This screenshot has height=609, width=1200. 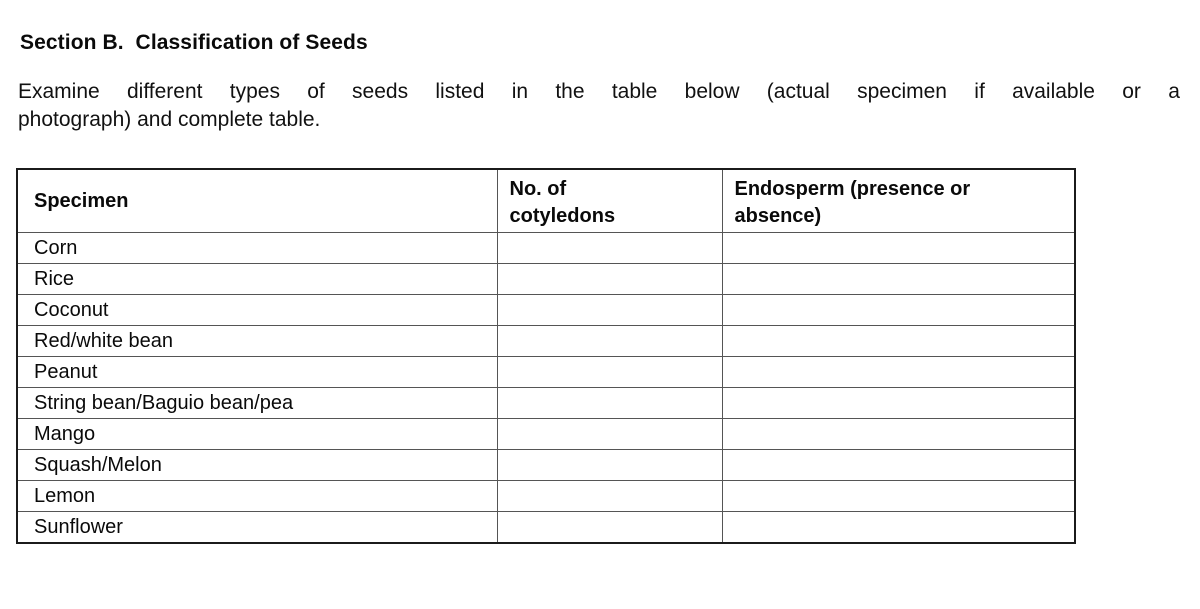 I want to click on specimen-name-cell: Rice, so click(x=257, y=279).